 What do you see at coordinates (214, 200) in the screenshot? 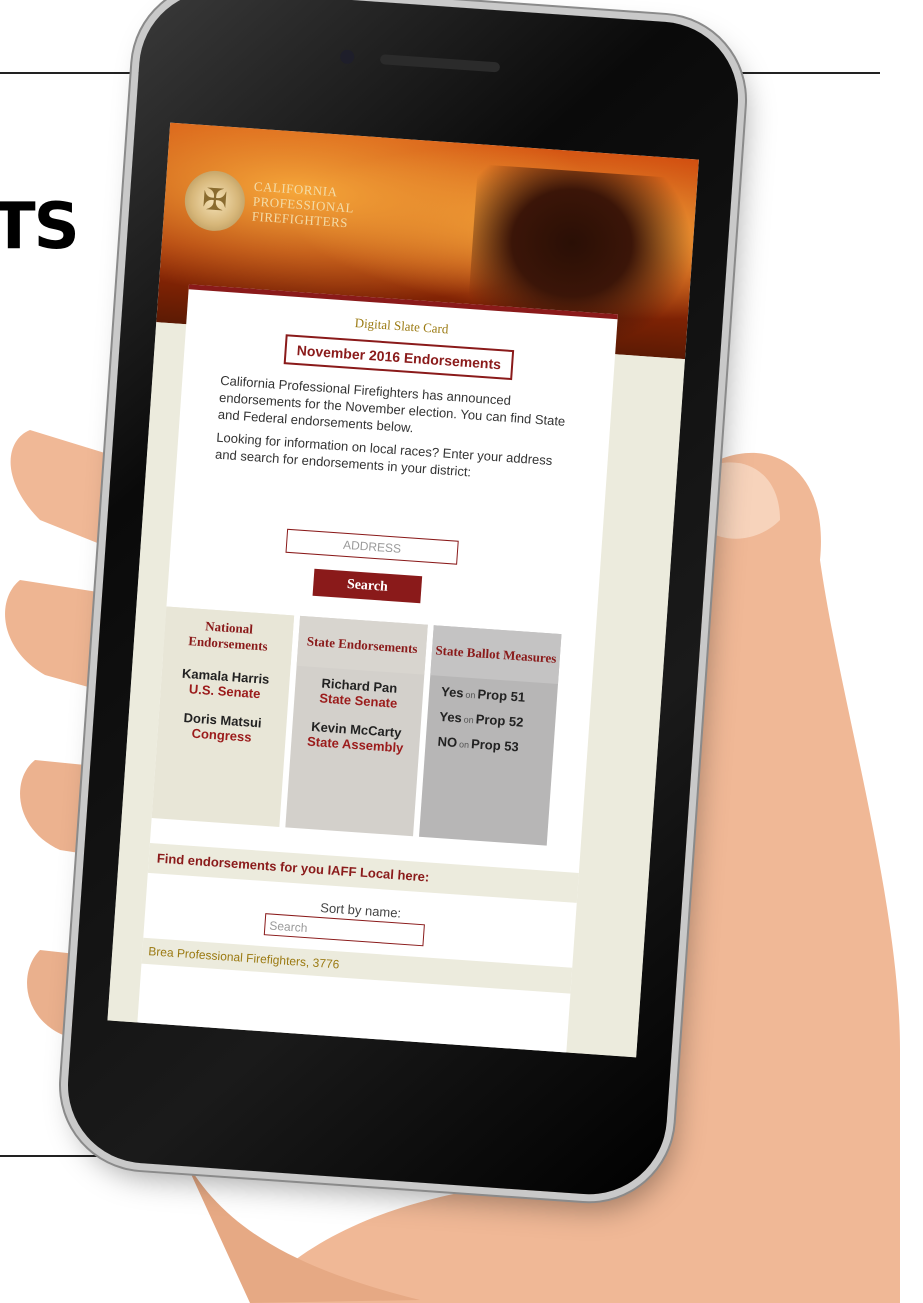
I see `firefighters-logo-icon: ✠` at bounding box center [214, 200].